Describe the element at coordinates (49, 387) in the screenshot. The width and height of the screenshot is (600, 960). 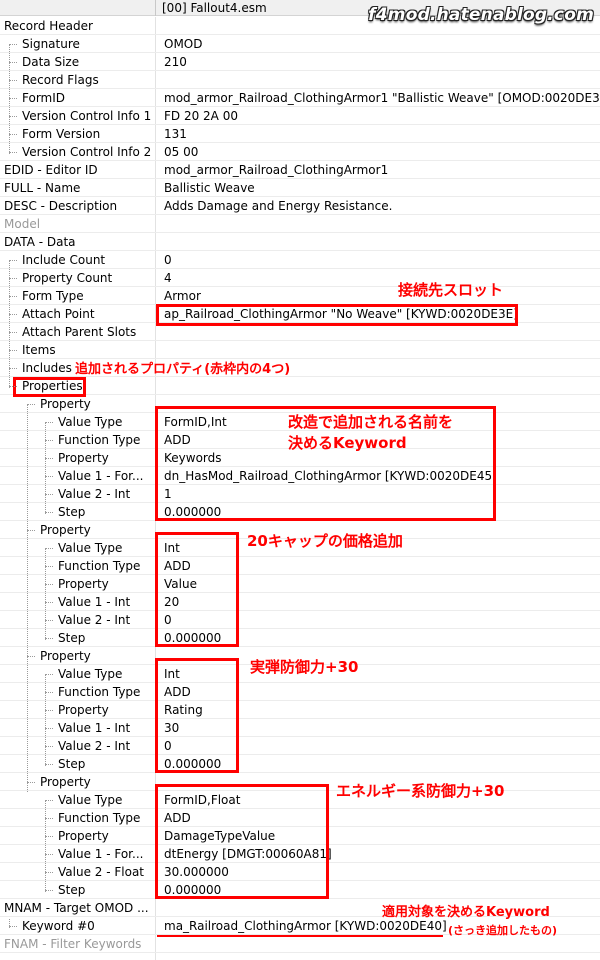
I see `properties-highlight` at that location.